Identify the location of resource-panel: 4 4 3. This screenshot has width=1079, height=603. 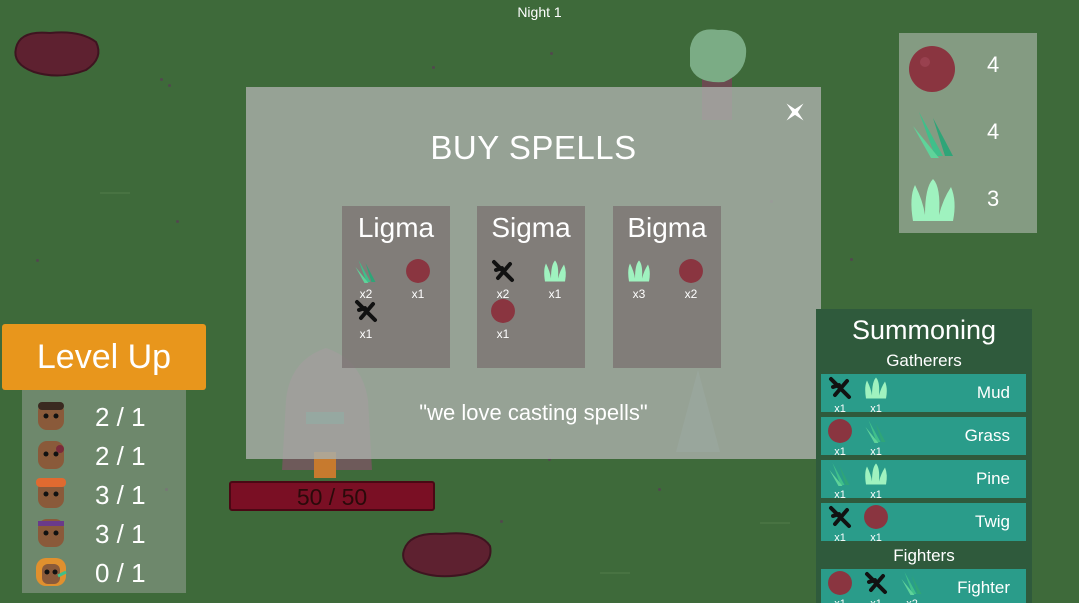
(968, 133).